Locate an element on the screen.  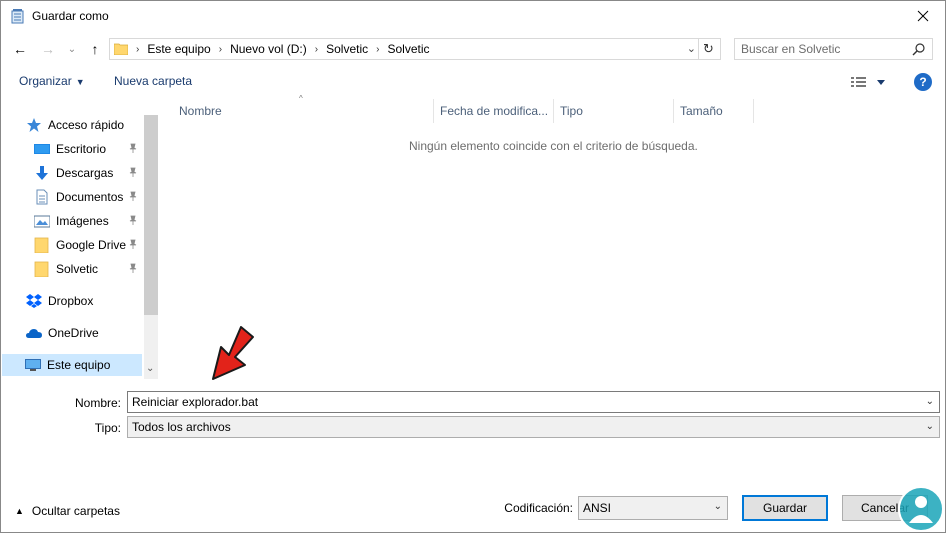
sidebar-item-imagenes: Imágenes is located at coordinates (71, 221).